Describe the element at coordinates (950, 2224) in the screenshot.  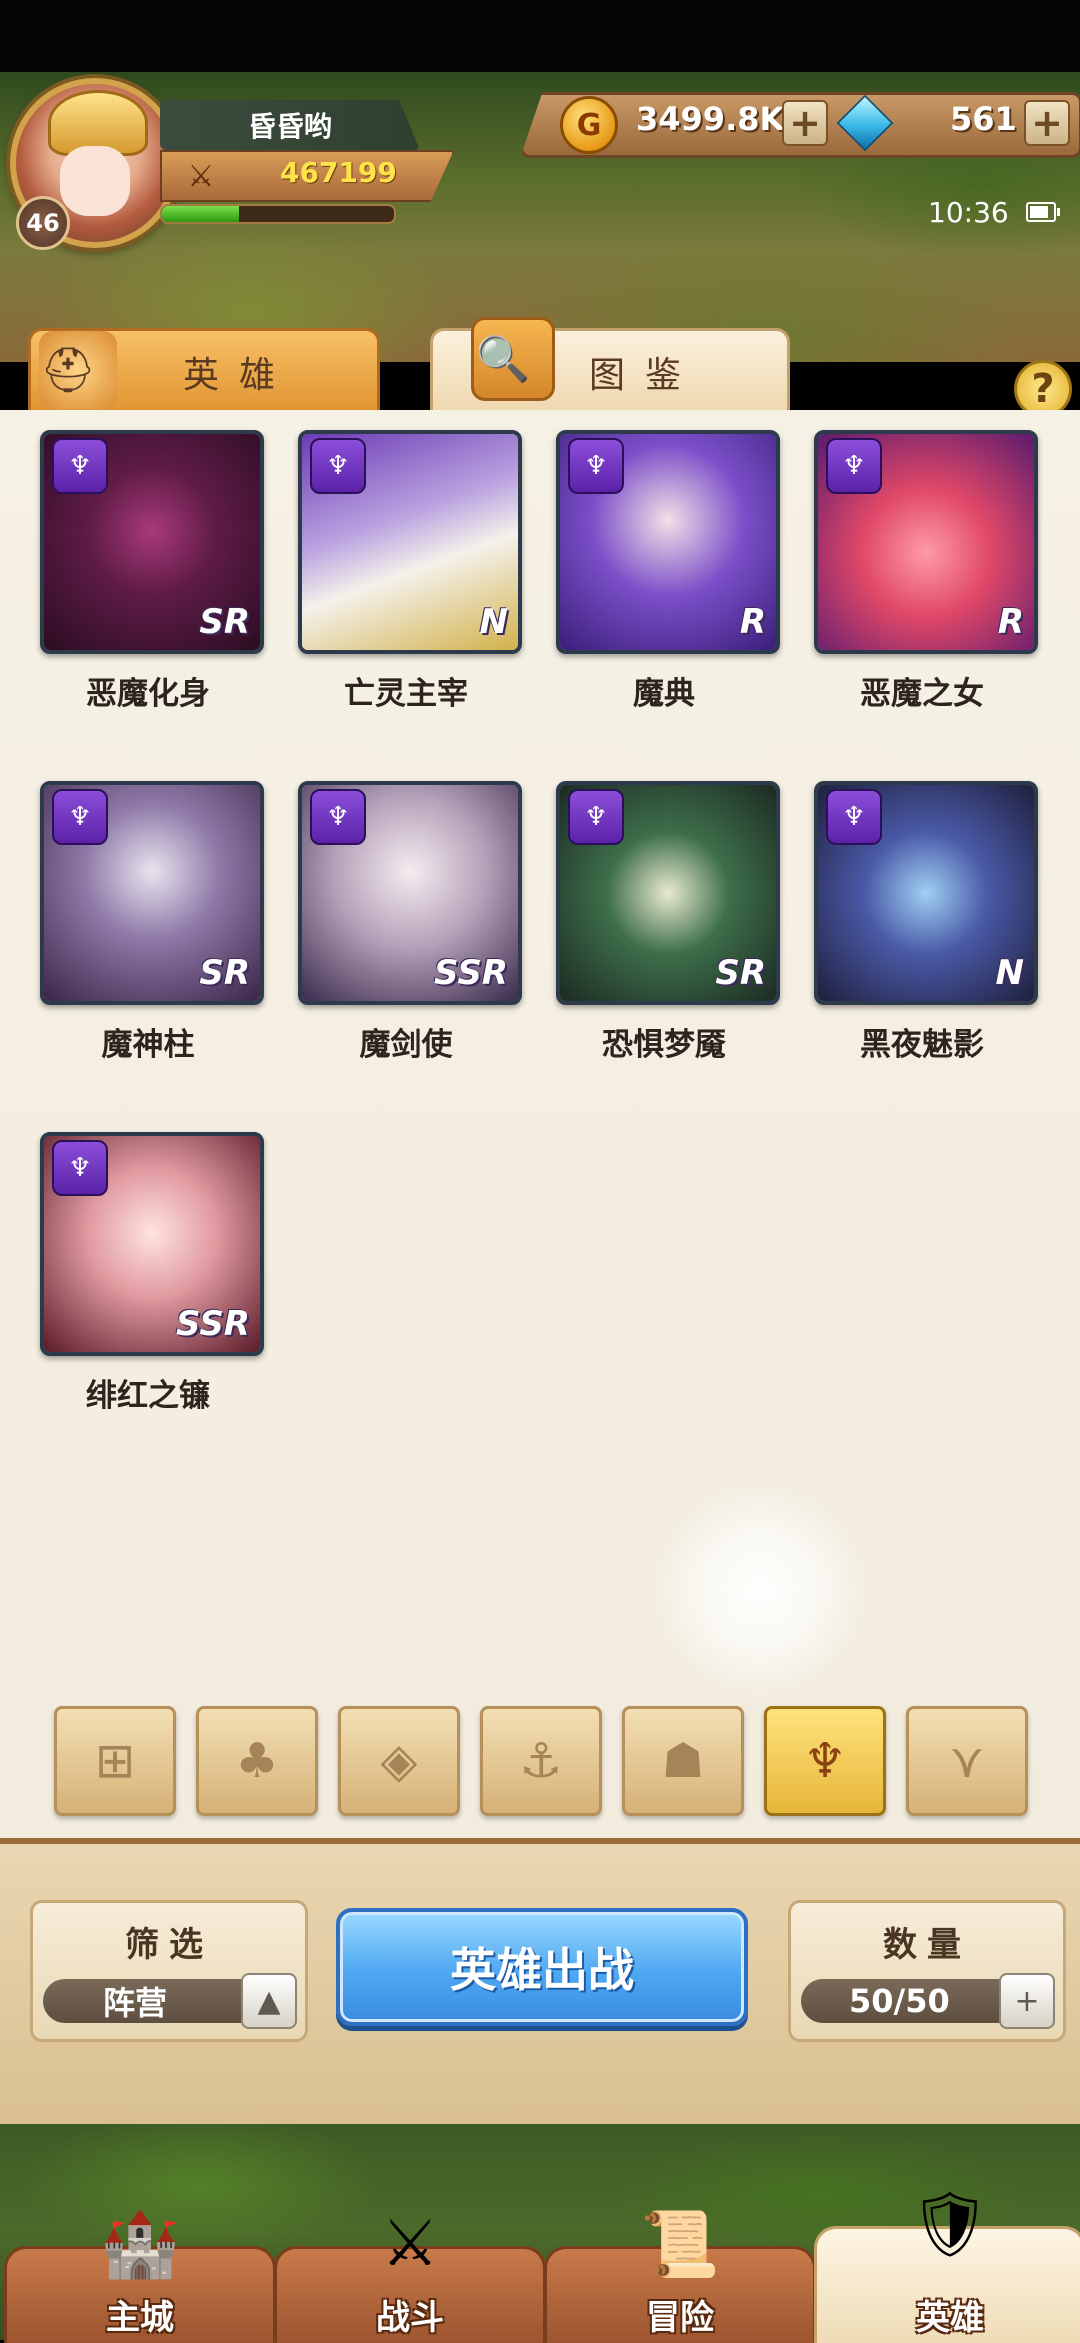
I see `hero-helmet-icon: 🛡` at that location.